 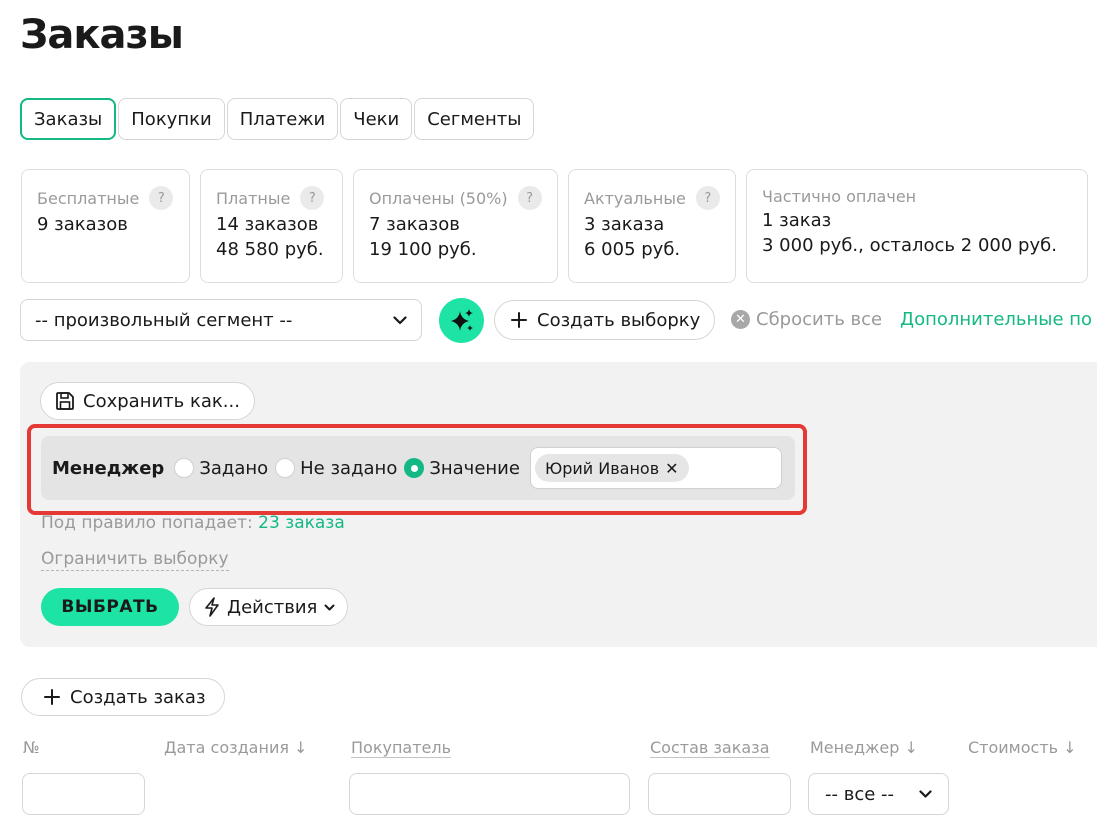 I want to click on stat-title: Платные, so click(x=253, y=198).